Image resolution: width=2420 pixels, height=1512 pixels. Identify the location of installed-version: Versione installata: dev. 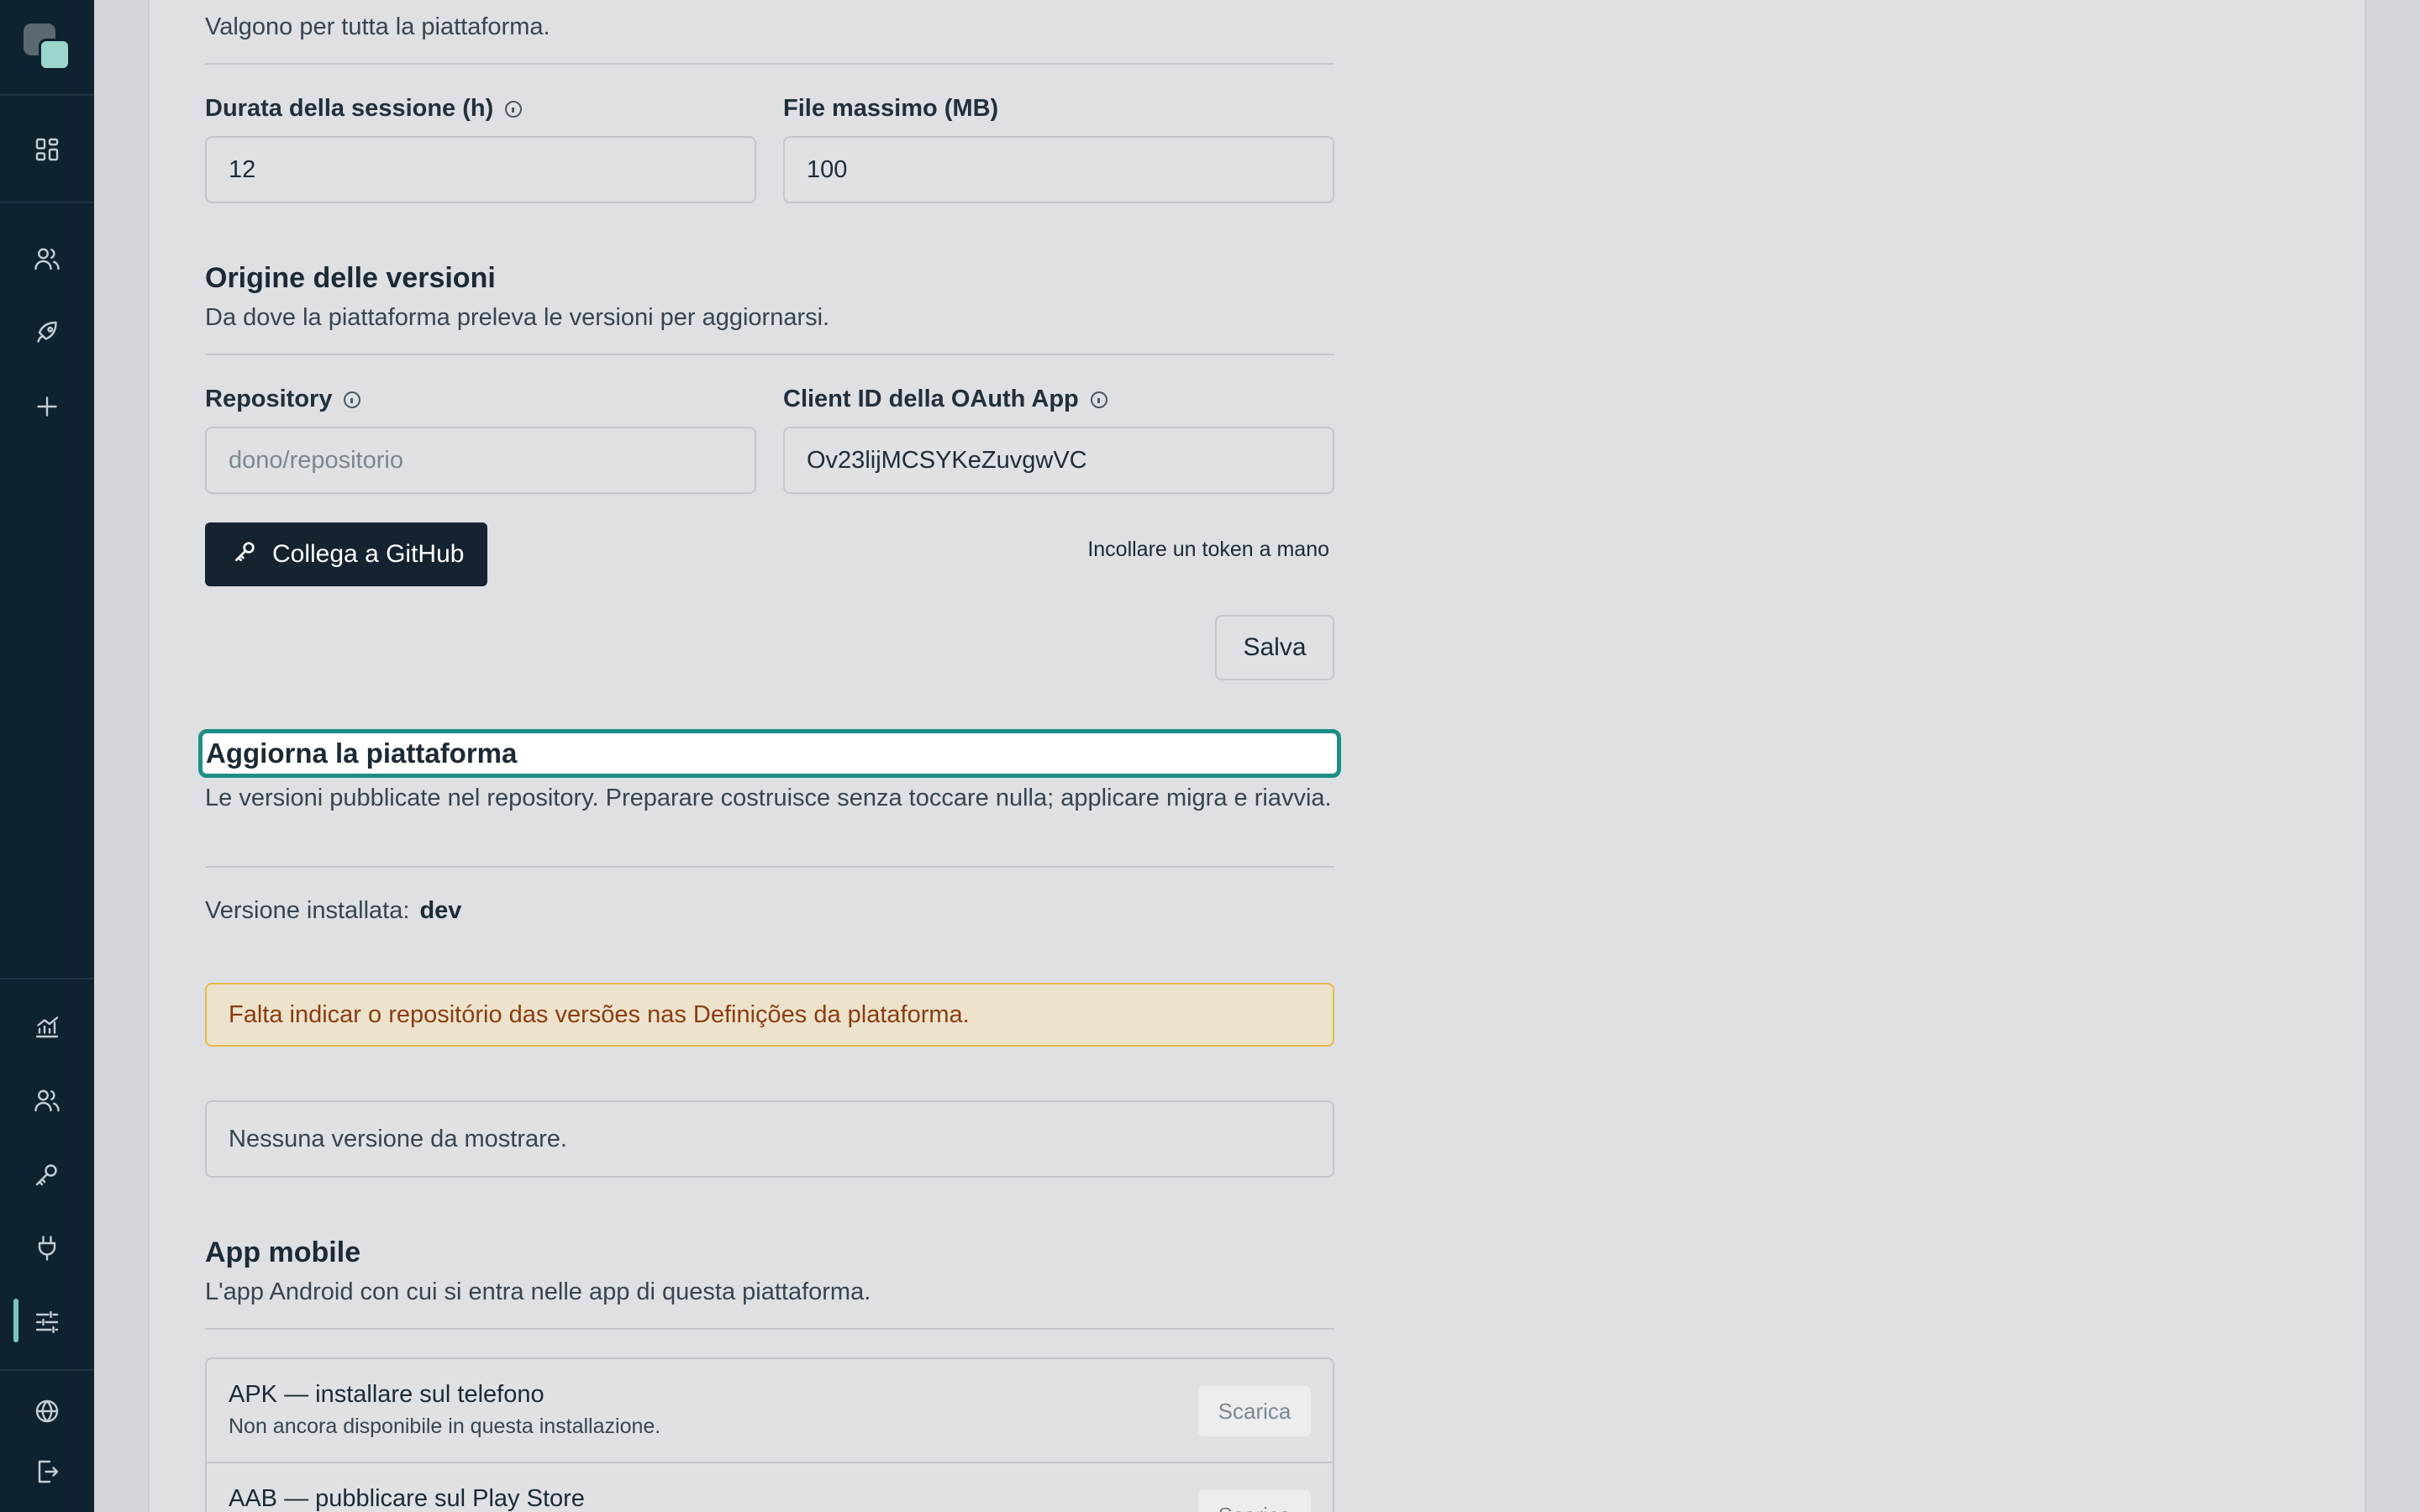
(333, 911).